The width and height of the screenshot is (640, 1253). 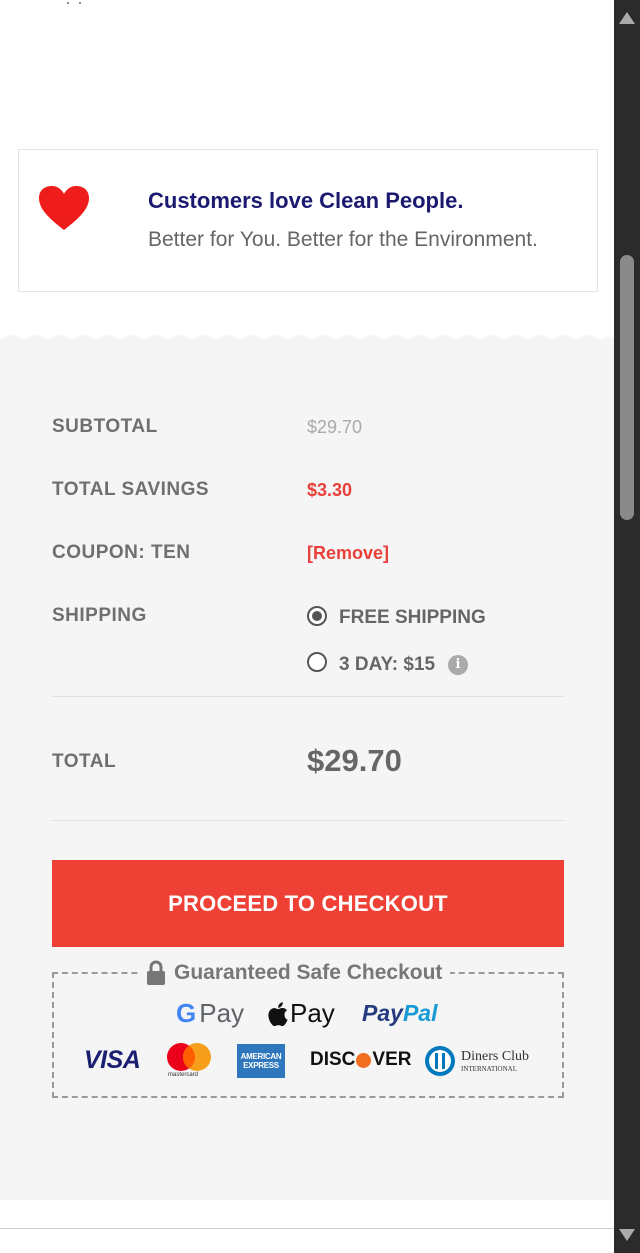 I want to click on diners-club-text: Diners Club INTERNATIONAL, so click(x=495, y=1061).